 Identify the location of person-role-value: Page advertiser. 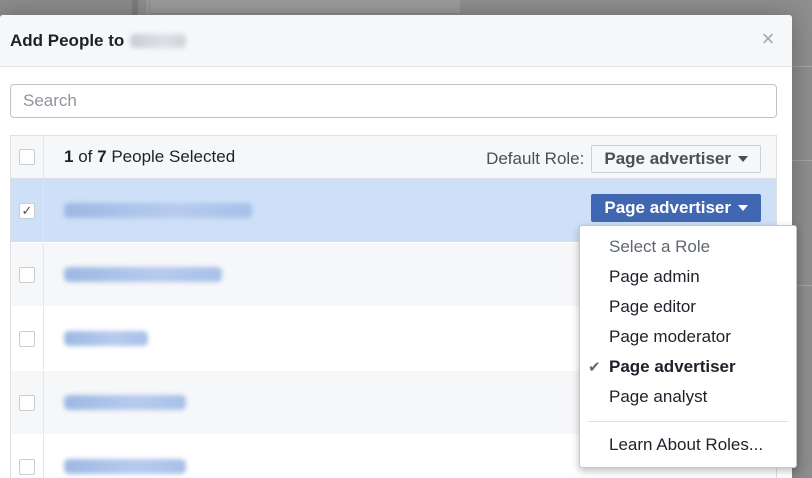
(667, 207).